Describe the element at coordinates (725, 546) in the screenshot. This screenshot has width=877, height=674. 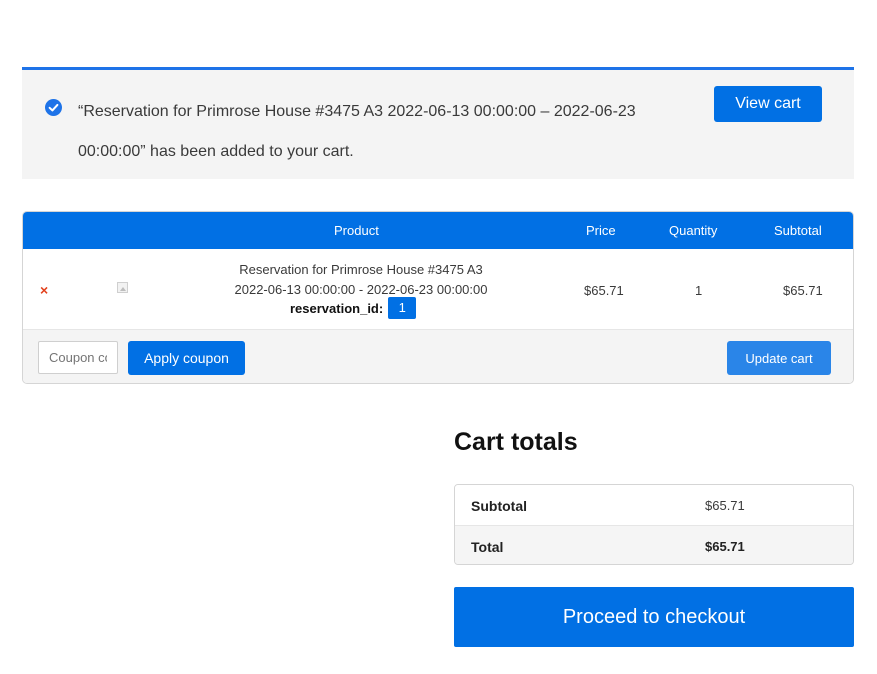
I see `total-value: $65.71` at that location.